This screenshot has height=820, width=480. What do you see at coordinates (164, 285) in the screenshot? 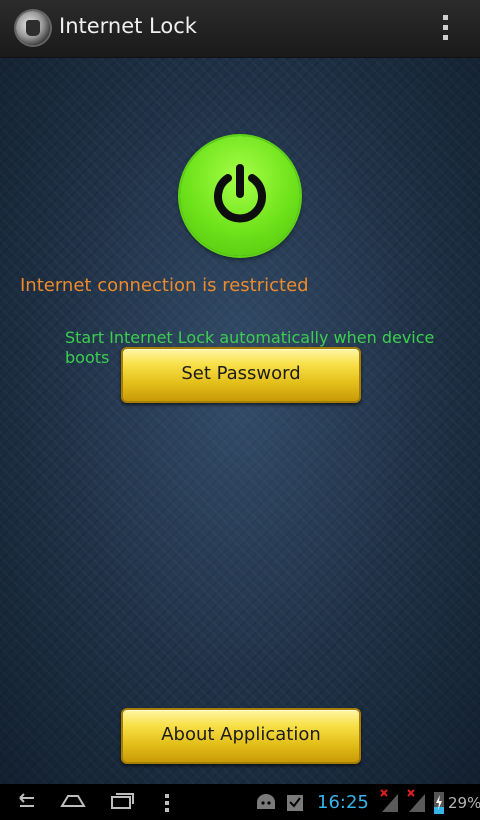
I see `connection-status-text: Internet connection is restricted` at bounding box center [164, 285].